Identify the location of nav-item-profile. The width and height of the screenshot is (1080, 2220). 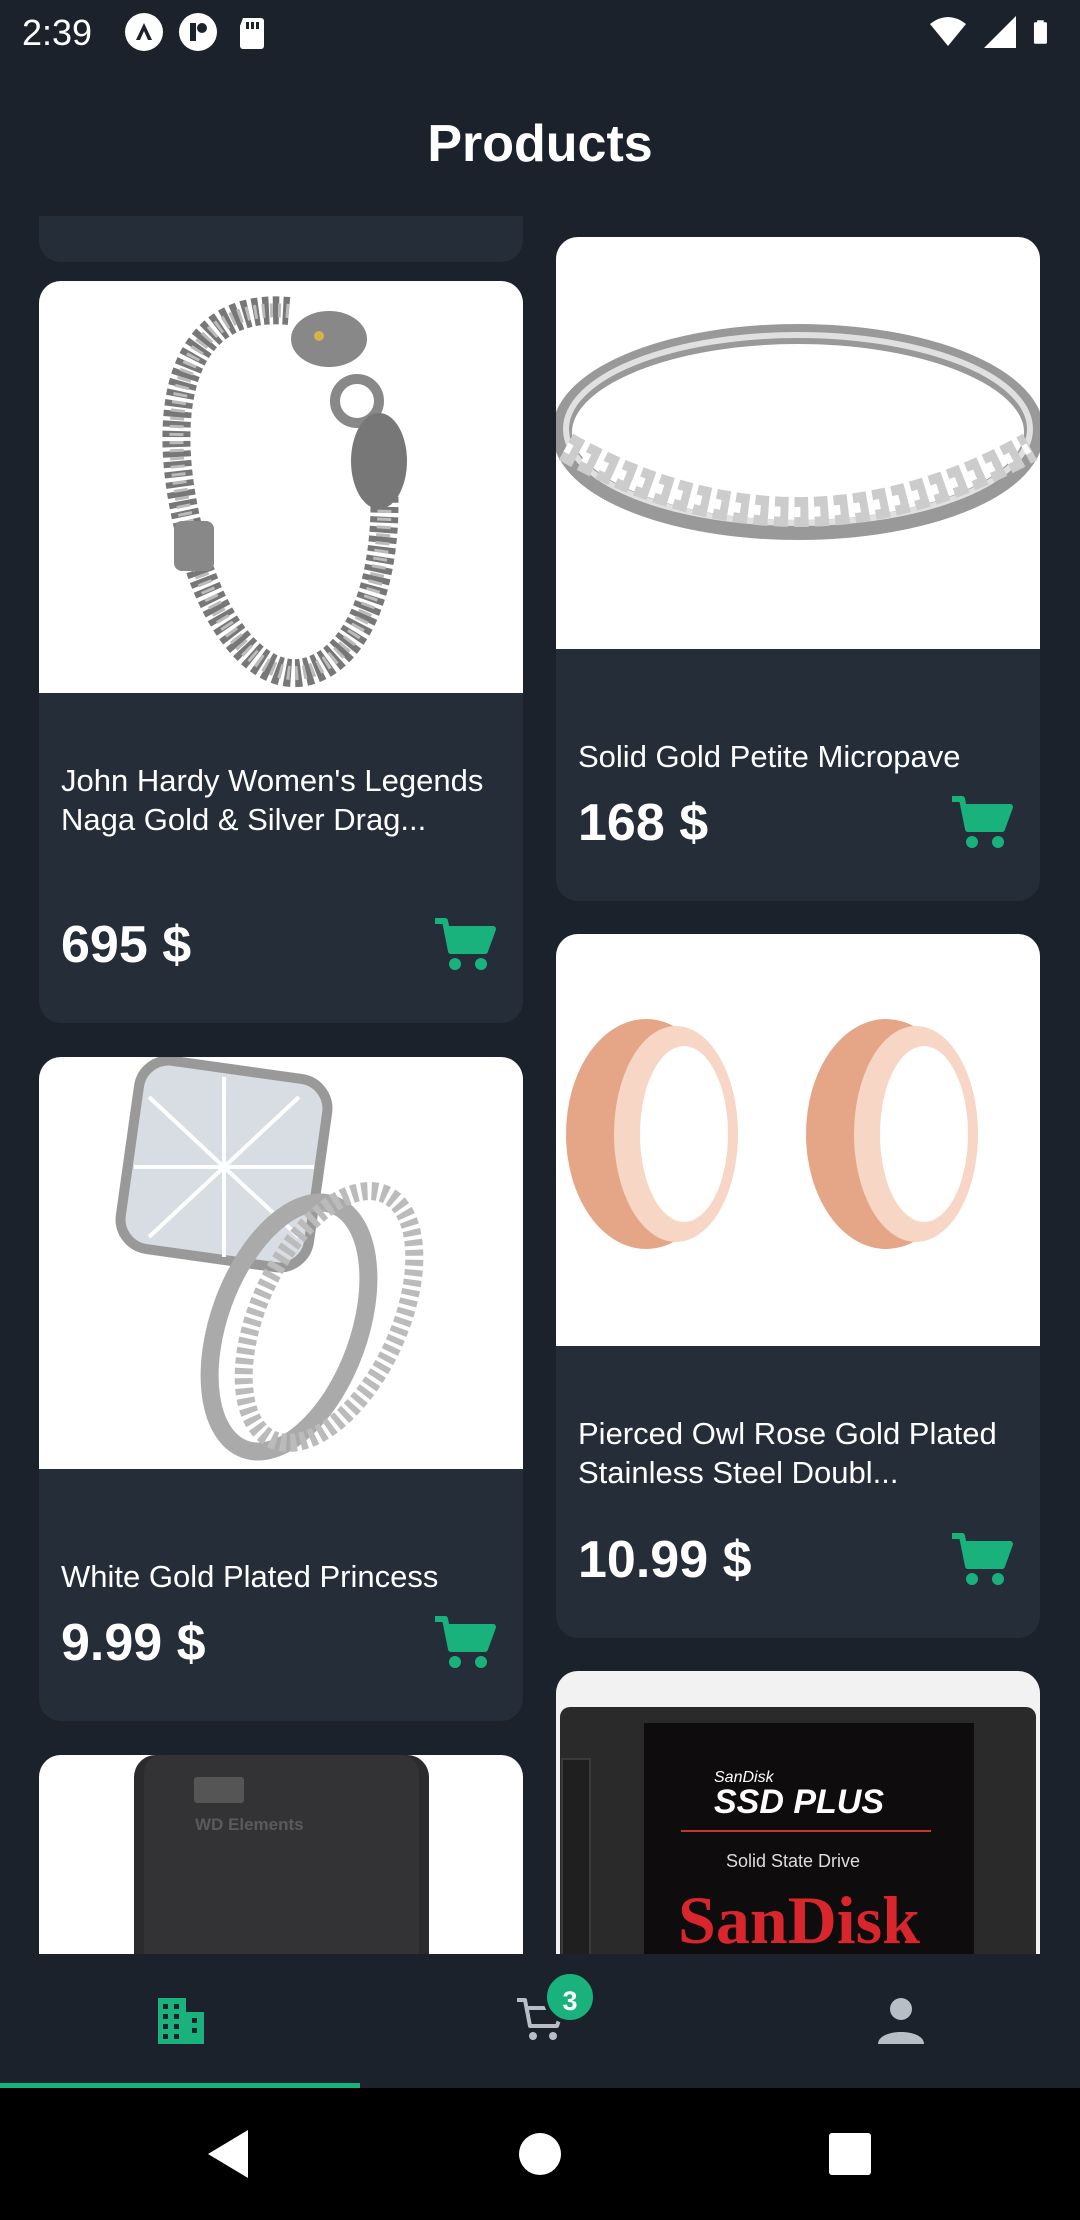
(900, 2021).